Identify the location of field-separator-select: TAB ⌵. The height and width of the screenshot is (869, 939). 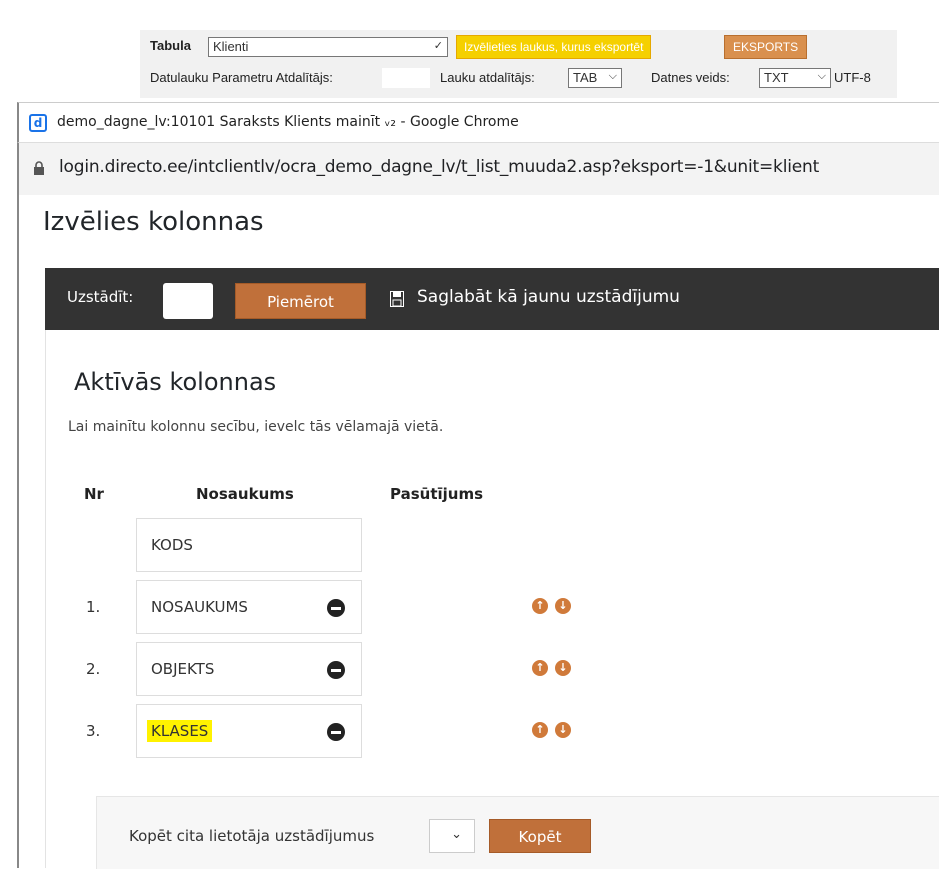
(595, 78).